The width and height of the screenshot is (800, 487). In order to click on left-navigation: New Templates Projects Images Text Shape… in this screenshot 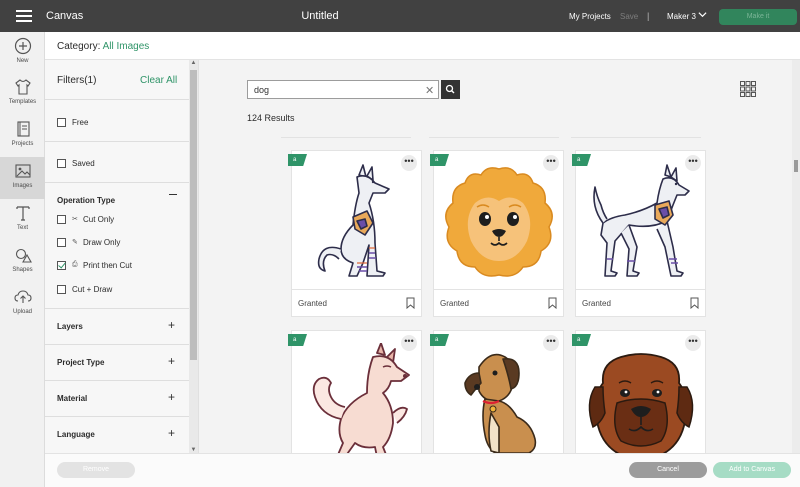, I will do `click(22, 259)`.